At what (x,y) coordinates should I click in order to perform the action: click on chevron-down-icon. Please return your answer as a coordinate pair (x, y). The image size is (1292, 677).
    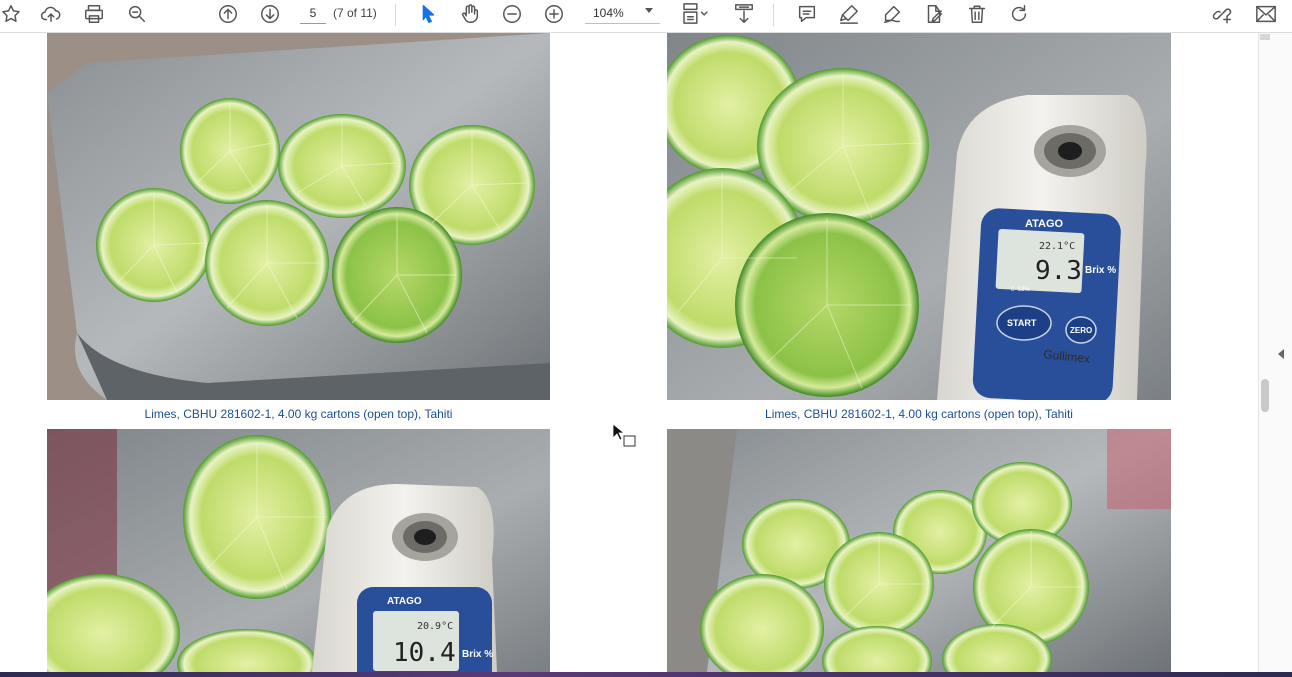
    Looking at the image, I should click on (649, 10).